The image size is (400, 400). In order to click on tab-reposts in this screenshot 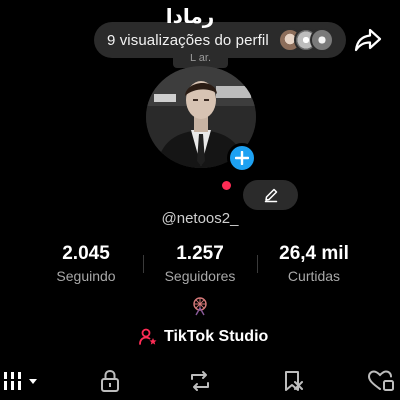, I will do `click(200, 381)`.